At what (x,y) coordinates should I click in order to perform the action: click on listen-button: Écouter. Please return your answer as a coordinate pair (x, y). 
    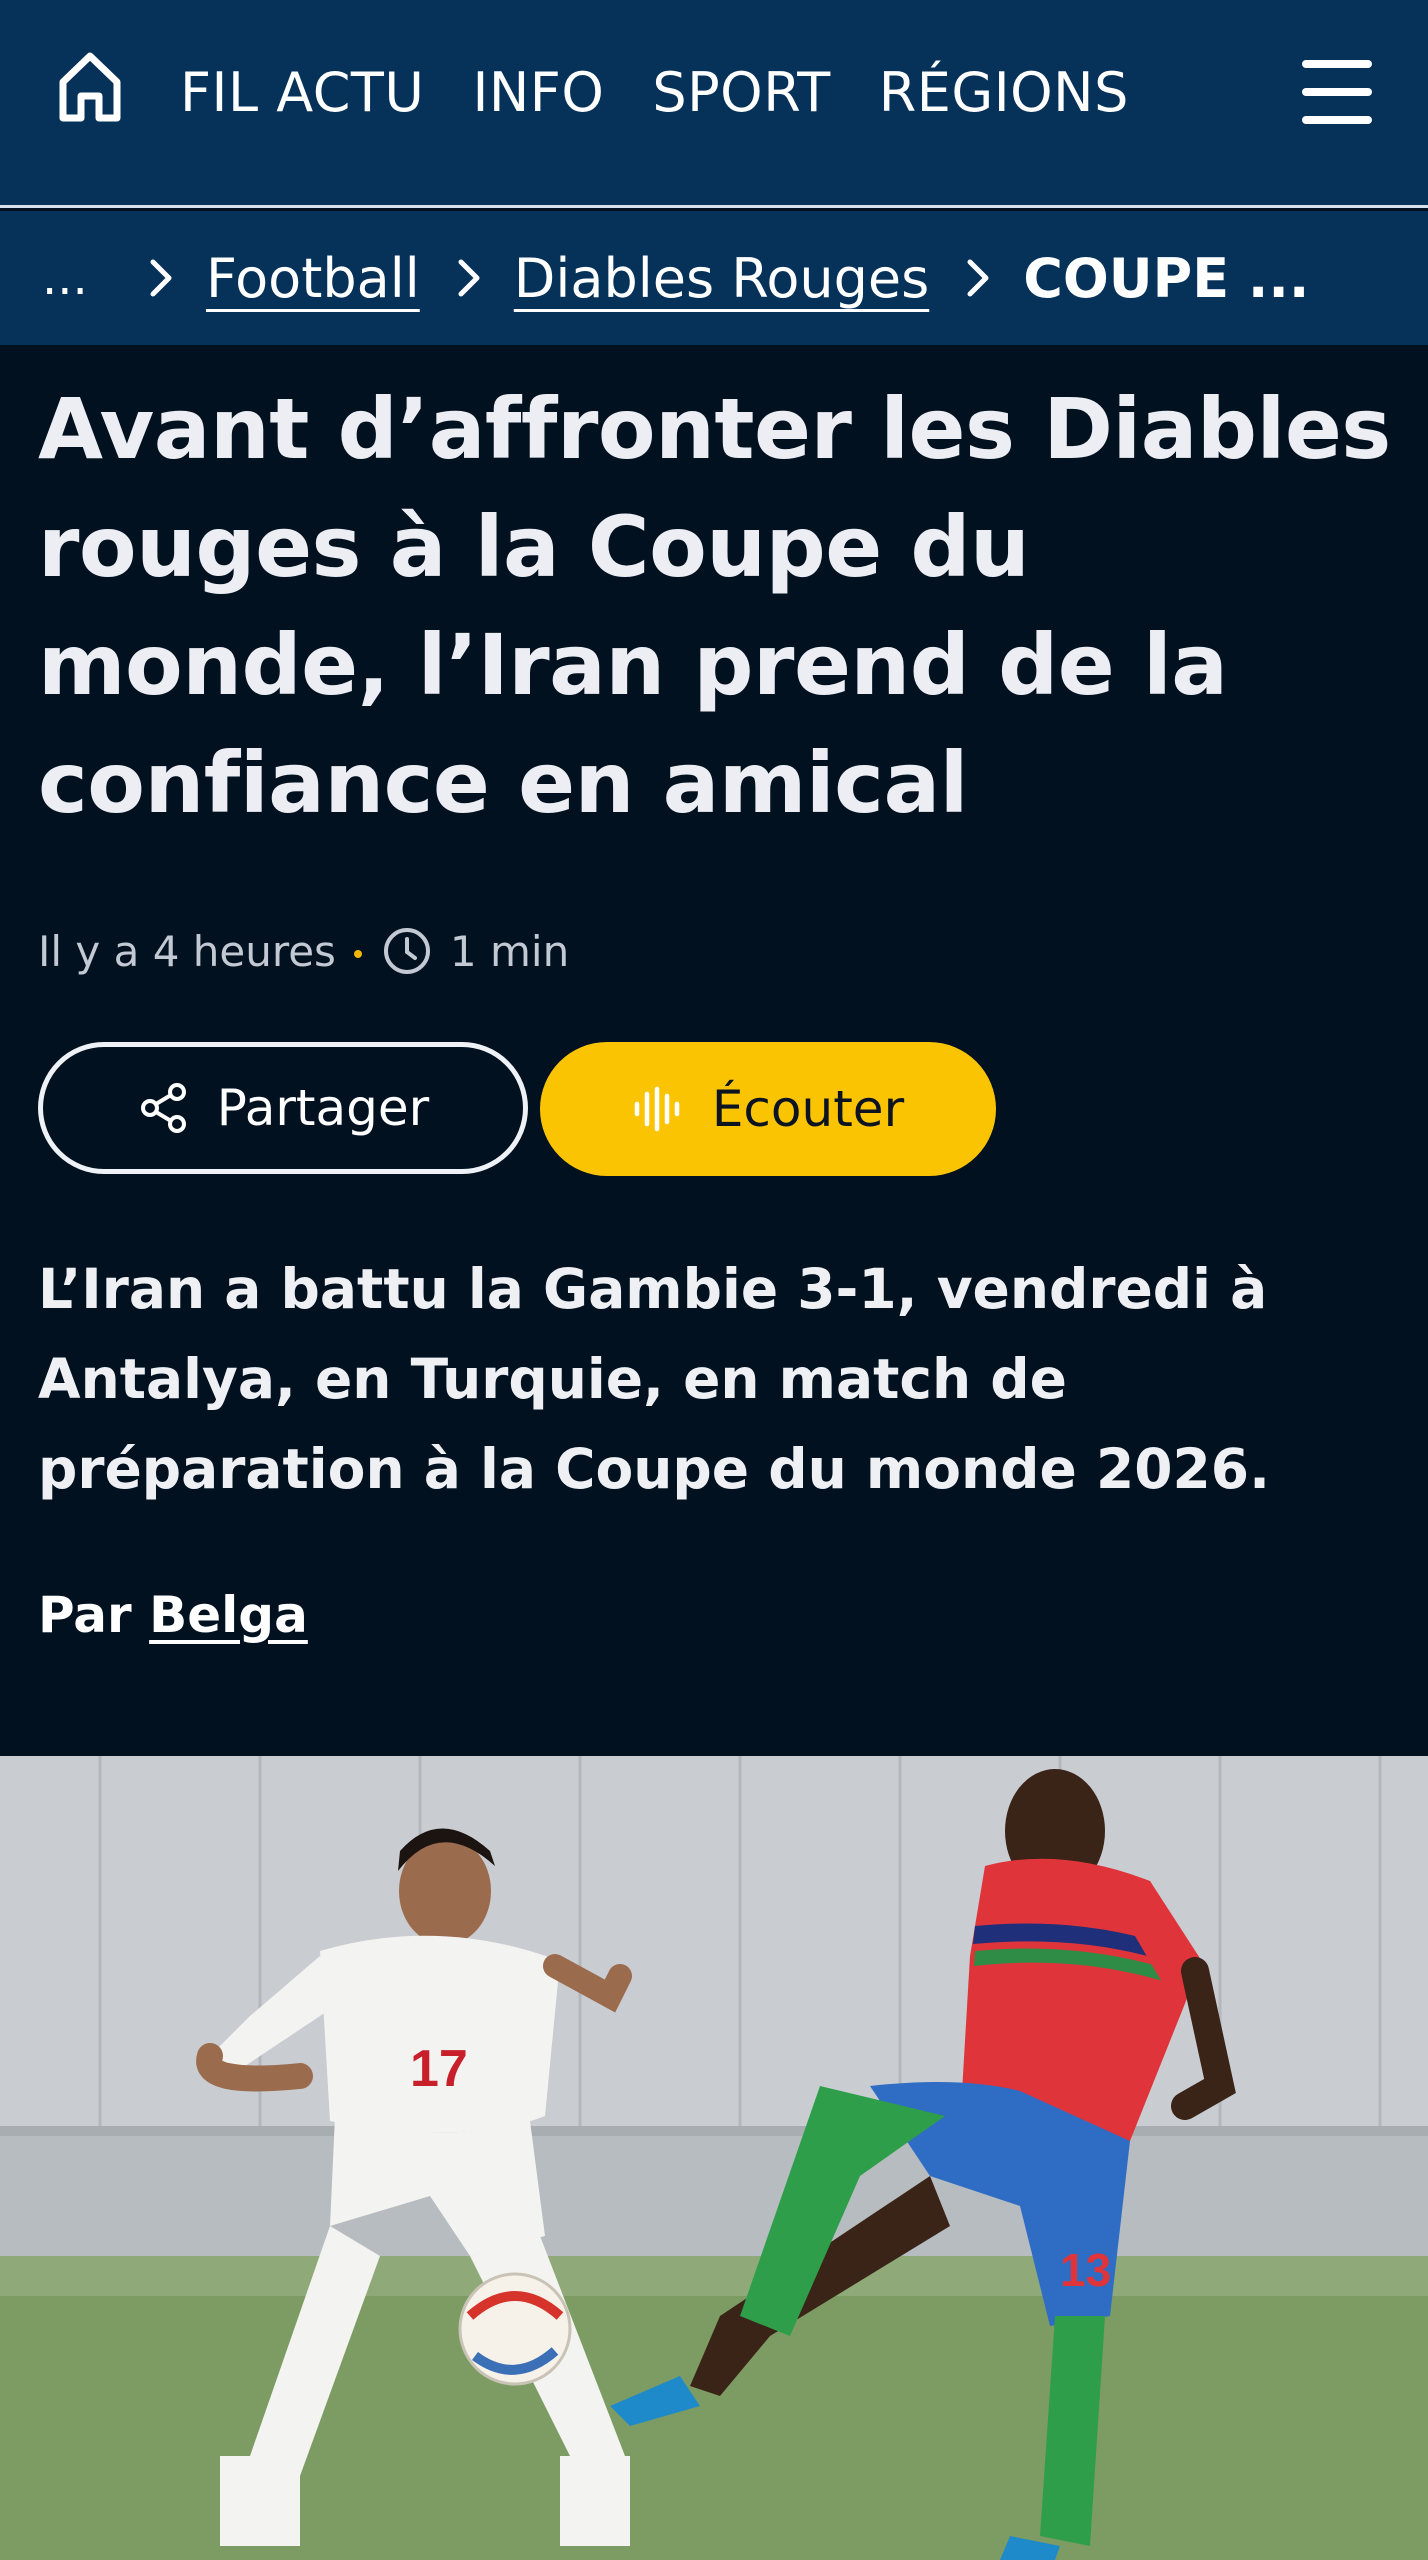
    Looking at the image, I should click on (768, 1109).